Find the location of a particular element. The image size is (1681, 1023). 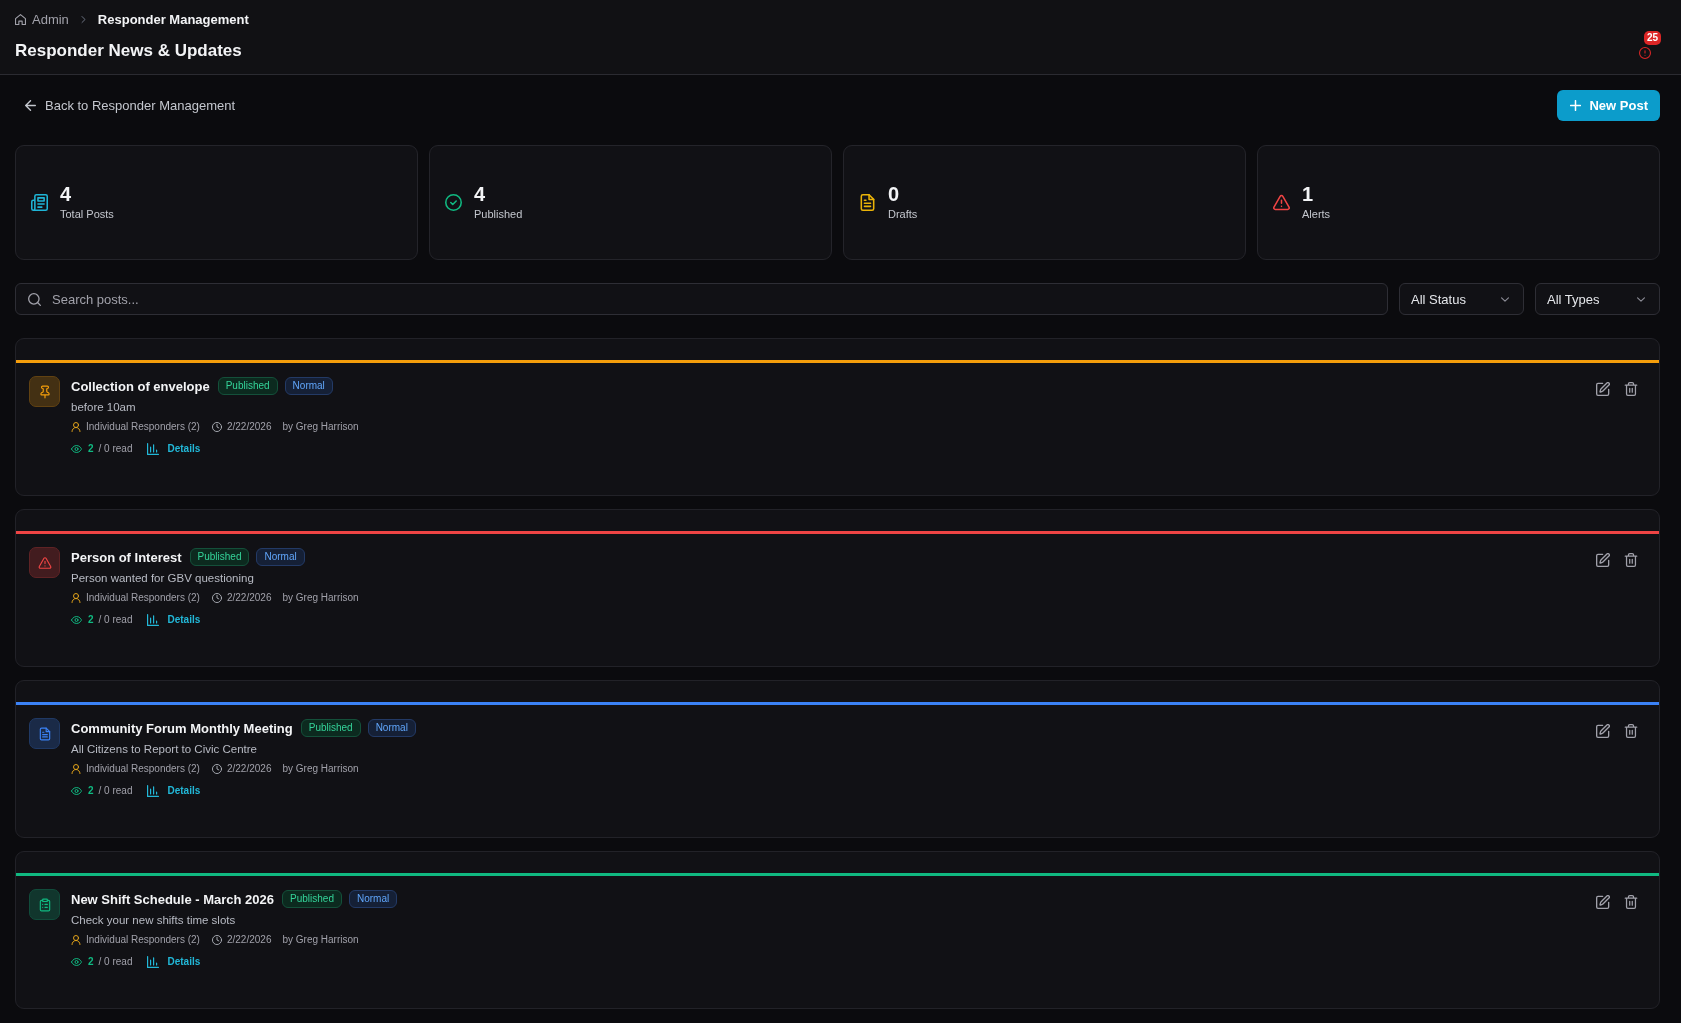

home-icon is located at coordinates (20, 19).